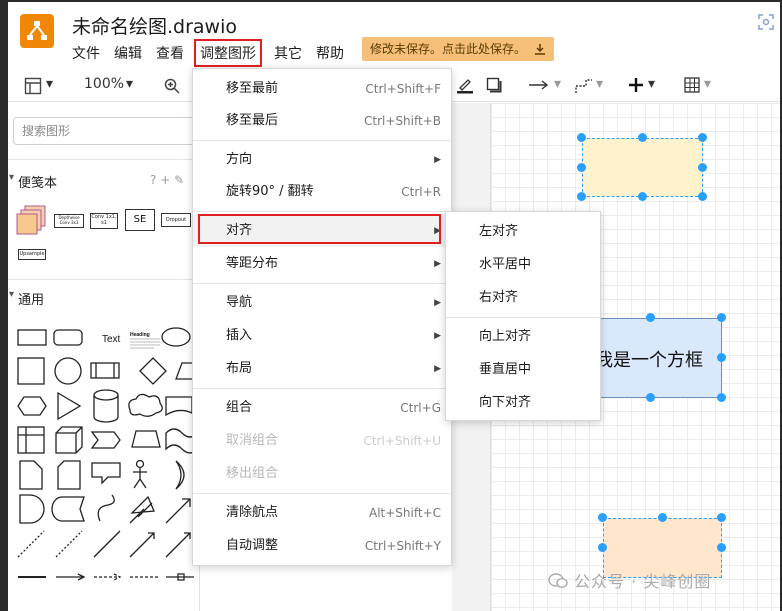 This screenshot has width=782, height=611. Describe the element at coordinates (33, 86) in the screenshot. I see `format-panel-icon` at that location.